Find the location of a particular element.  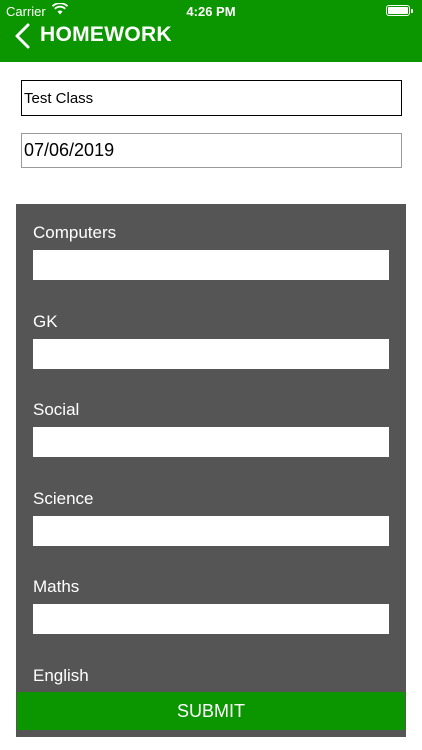

subject-input-maths is located at coordinates (211, 619).